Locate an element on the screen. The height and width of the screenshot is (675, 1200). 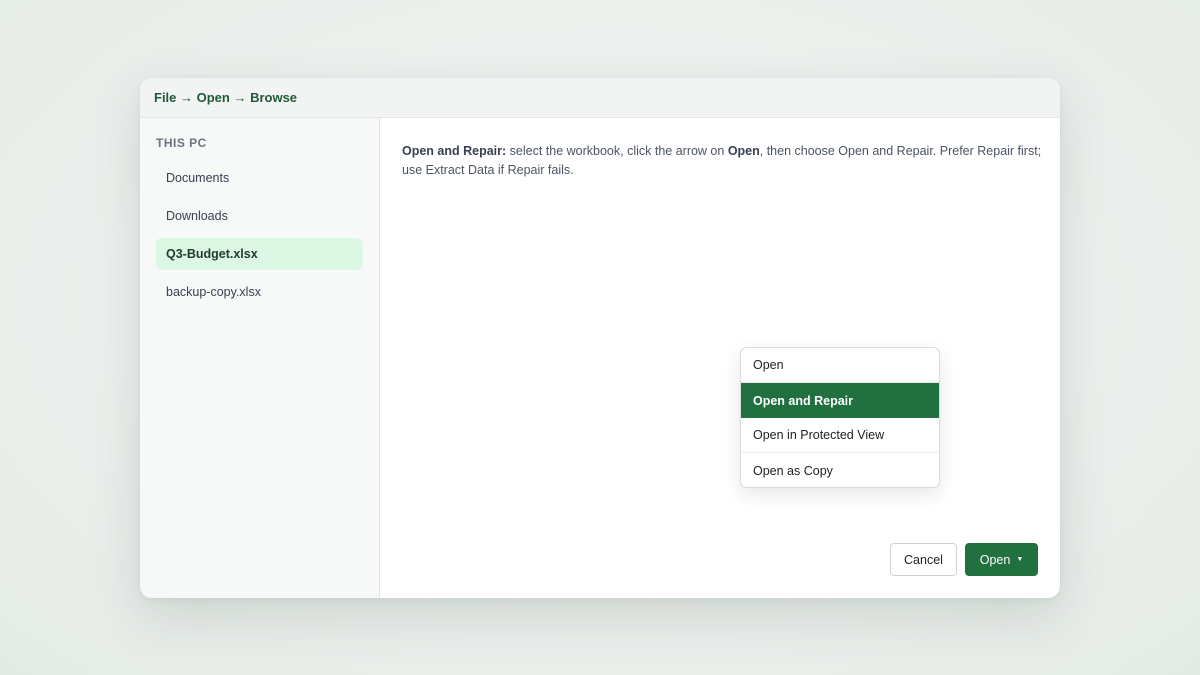
menu-item-open-as-copy: Open as Copy is located at coordinates (840, 470).